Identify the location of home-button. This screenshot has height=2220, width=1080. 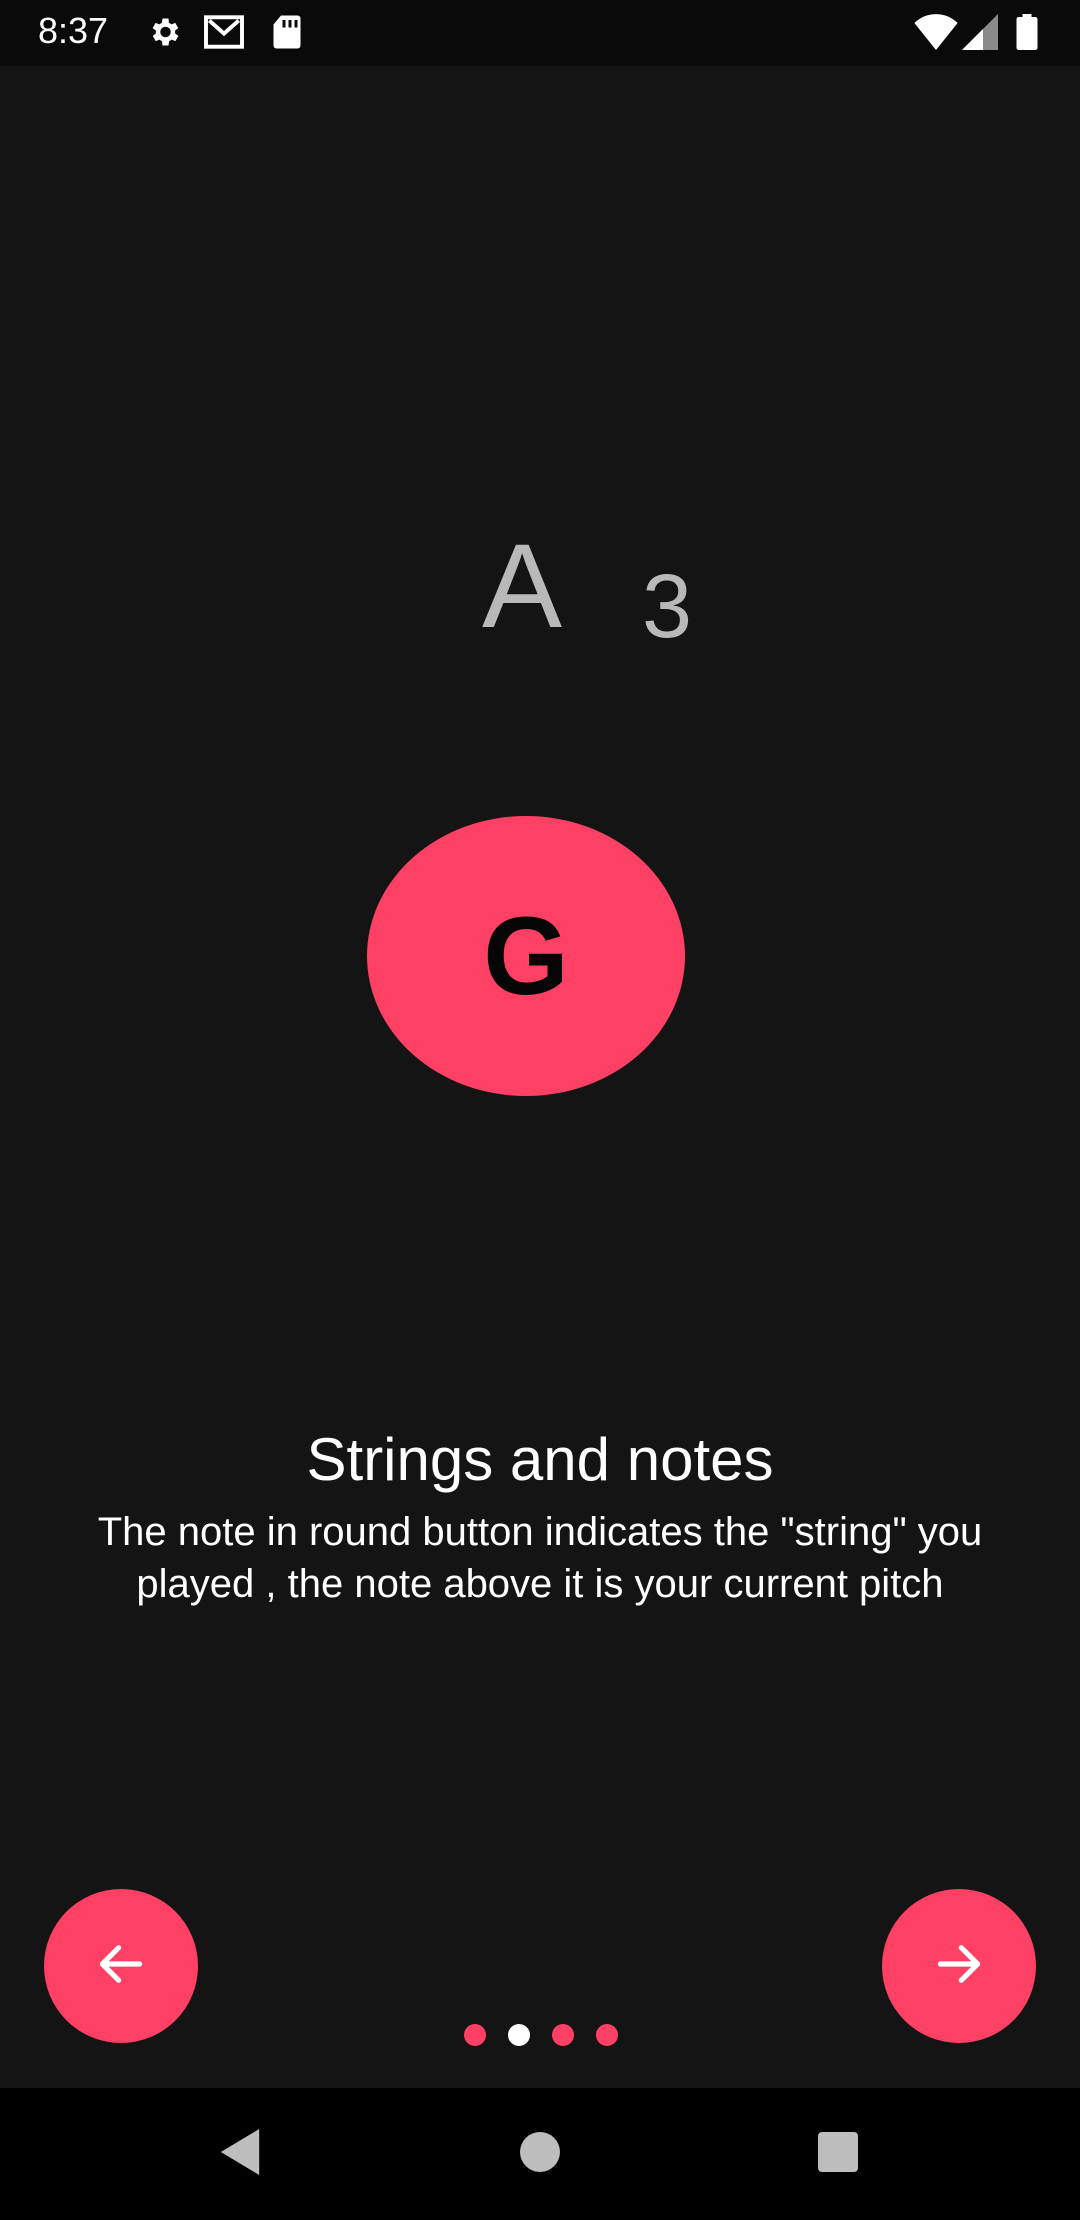
(540, 2154).